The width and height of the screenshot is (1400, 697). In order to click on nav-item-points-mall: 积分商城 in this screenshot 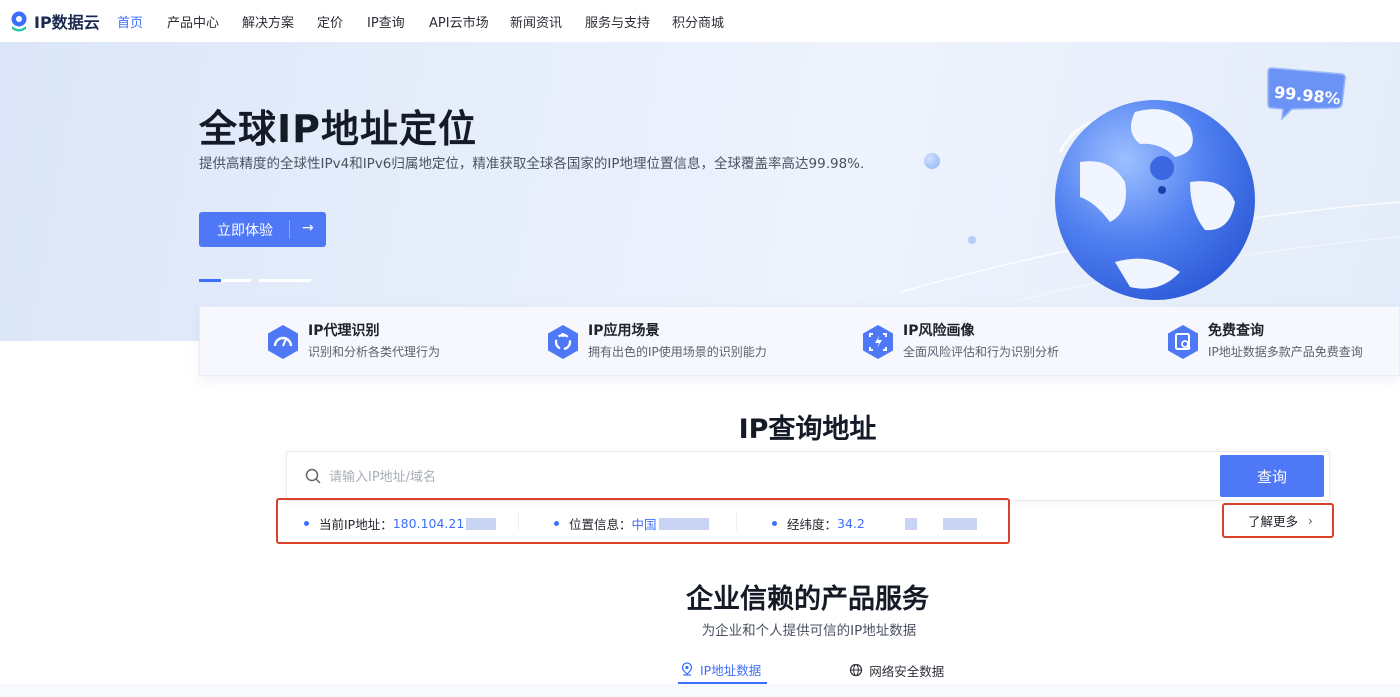, I will do `click(709, 21)`.